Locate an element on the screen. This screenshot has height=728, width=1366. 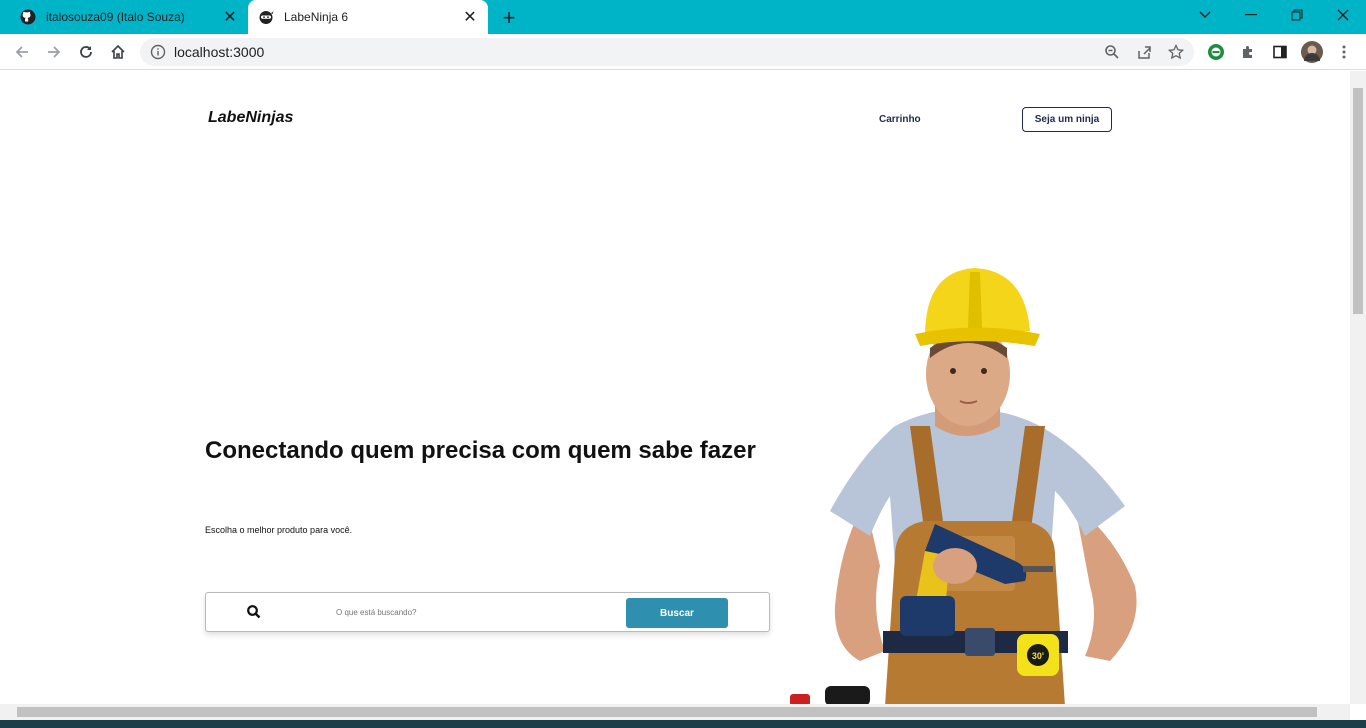
back-icon is located at coordinates (22, 52).